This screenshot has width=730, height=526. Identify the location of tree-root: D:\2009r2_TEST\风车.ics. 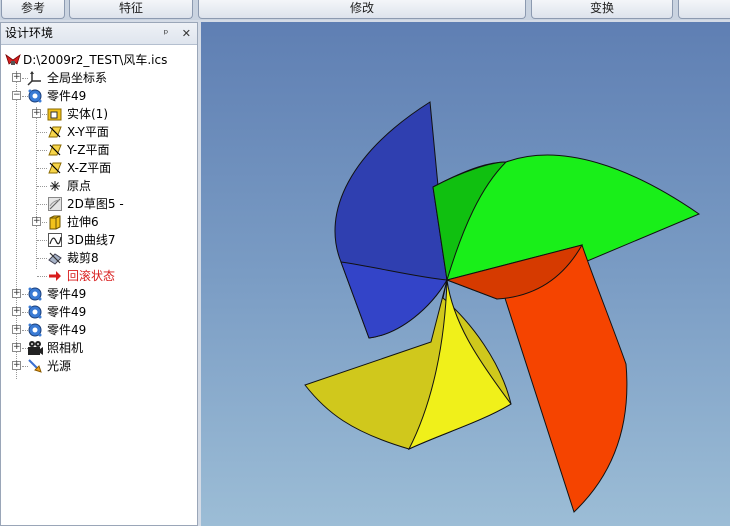
(99, 60).